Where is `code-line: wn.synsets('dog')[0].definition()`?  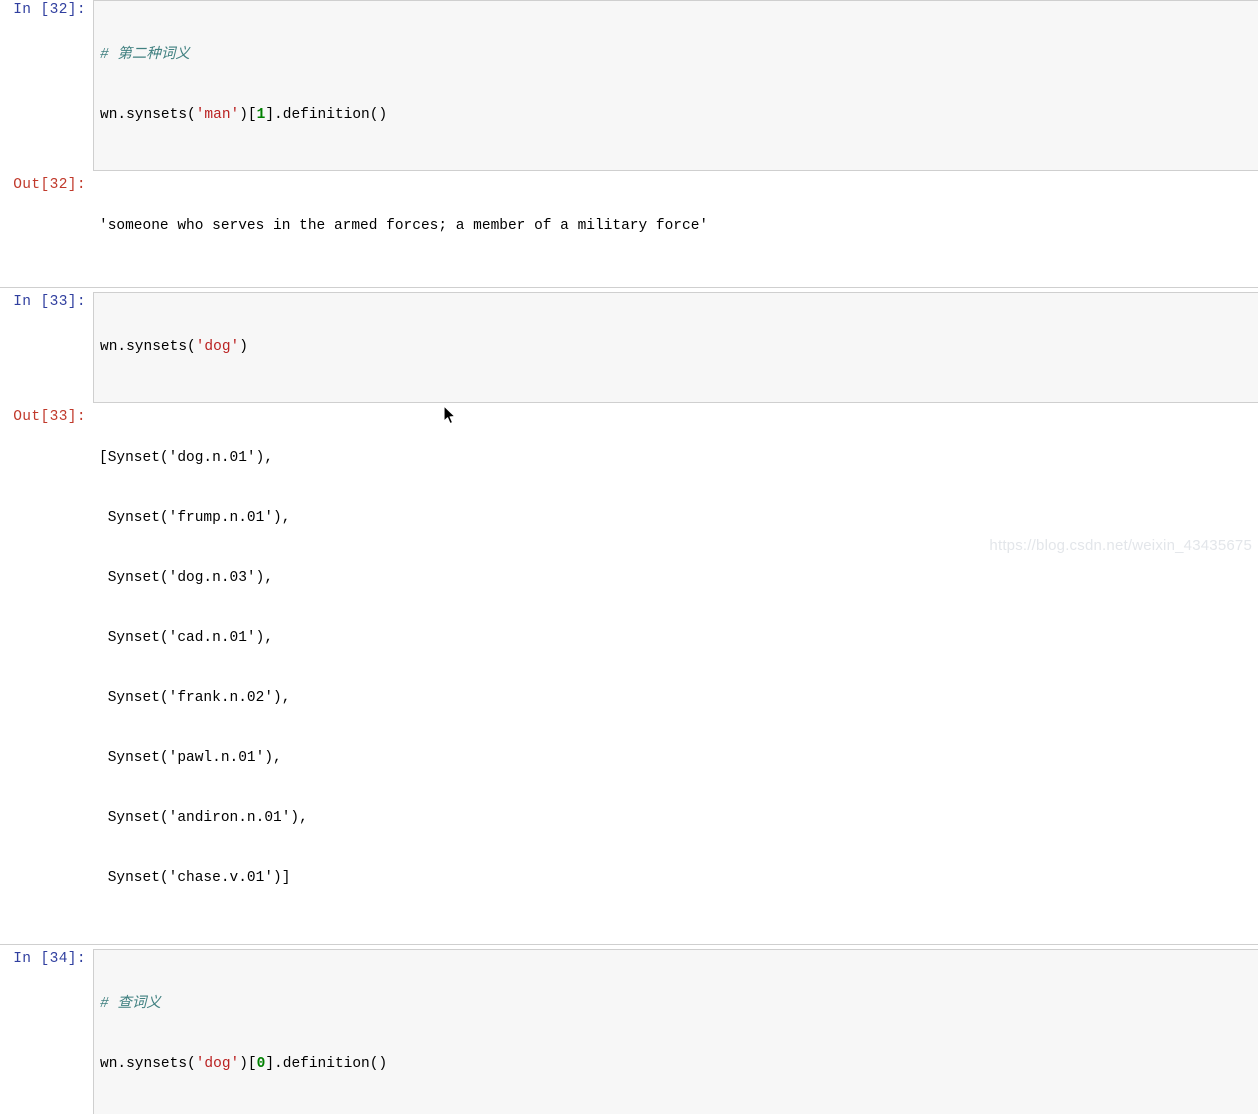
code-line: wn.synsets('dog')[0].definition() is located at coordinates (676, 1064).